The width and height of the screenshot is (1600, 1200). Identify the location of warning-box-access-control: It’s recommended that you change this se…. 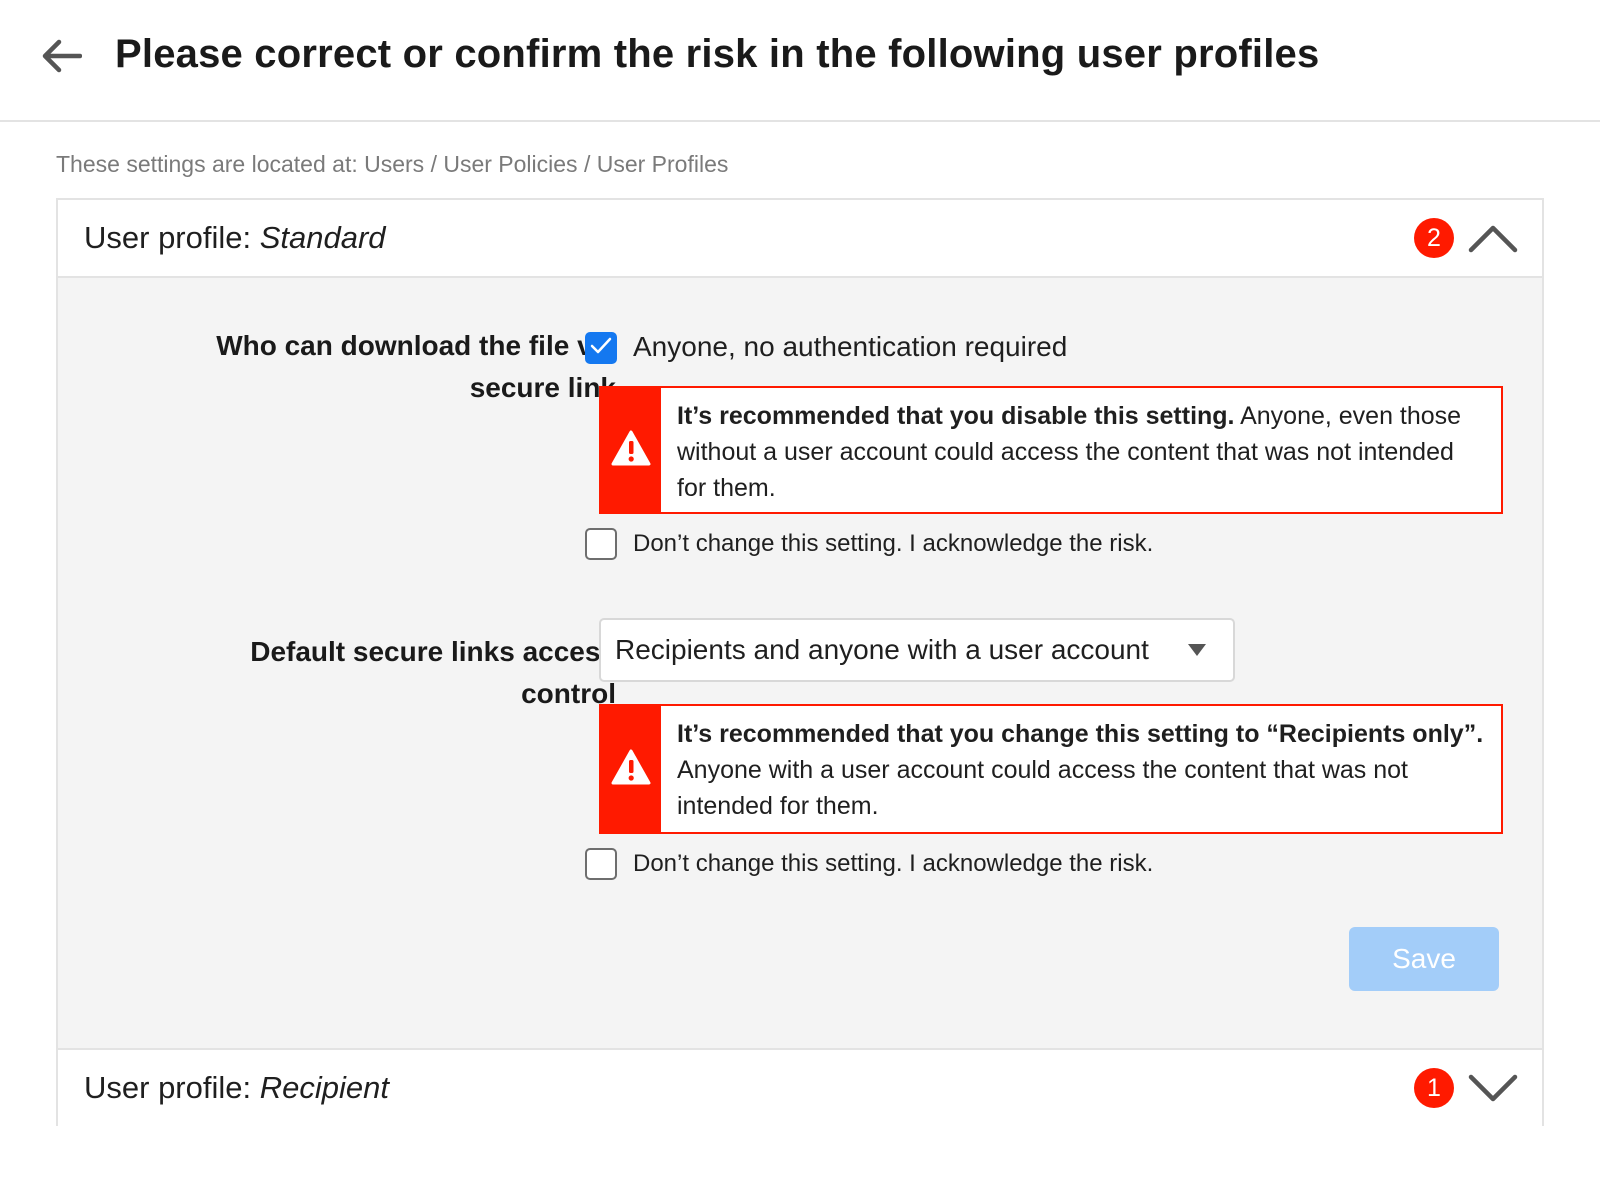
(1051, 769).